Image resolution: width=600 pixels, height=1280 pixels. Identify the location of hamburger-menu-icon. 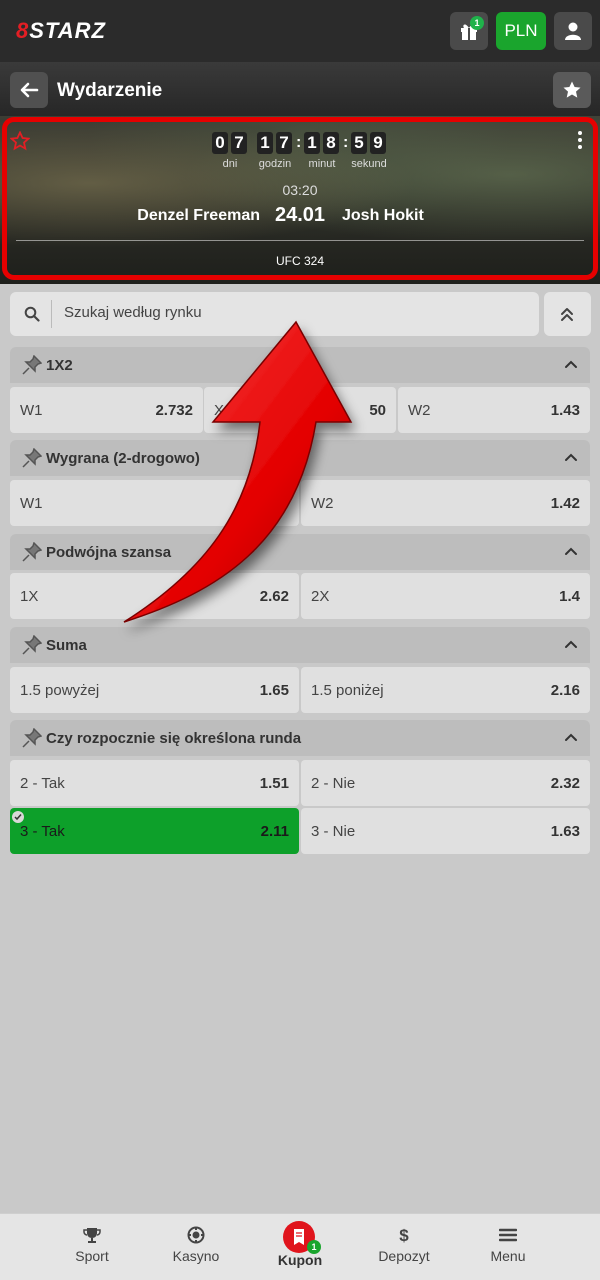
(508, 1235).